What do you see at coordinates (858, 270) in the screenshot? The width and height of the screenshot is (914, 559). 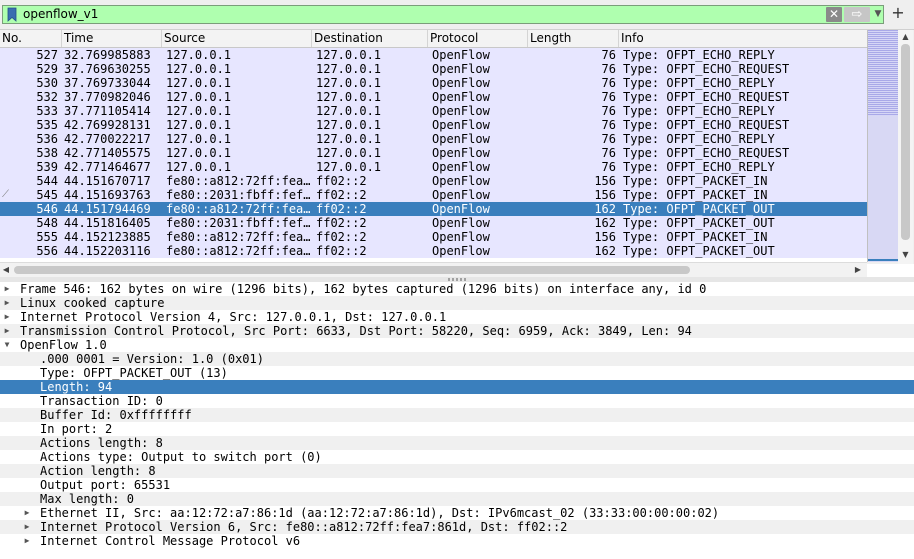 I see `scroll-right-icon: ▶` at bounding box center [858, 270].